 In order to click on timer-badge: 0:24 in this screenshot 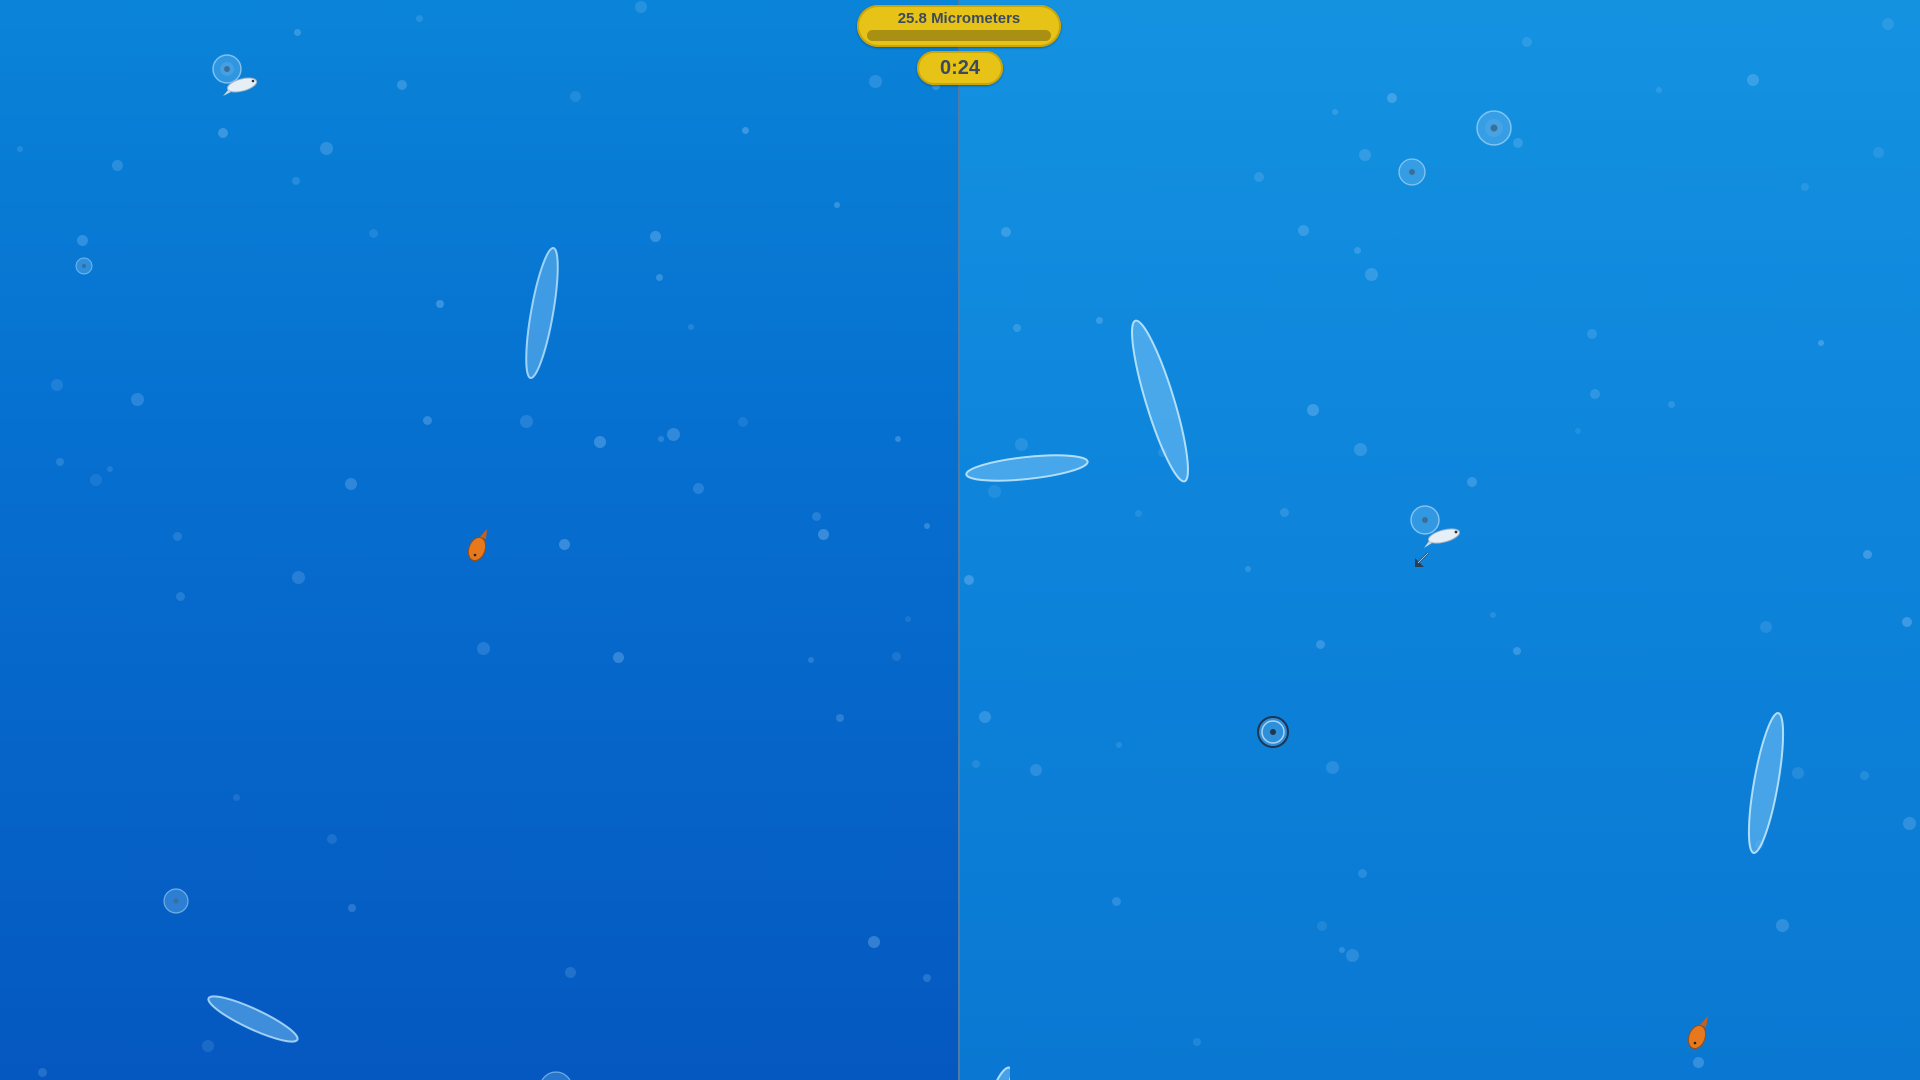, I will do `click(960, 68)`.